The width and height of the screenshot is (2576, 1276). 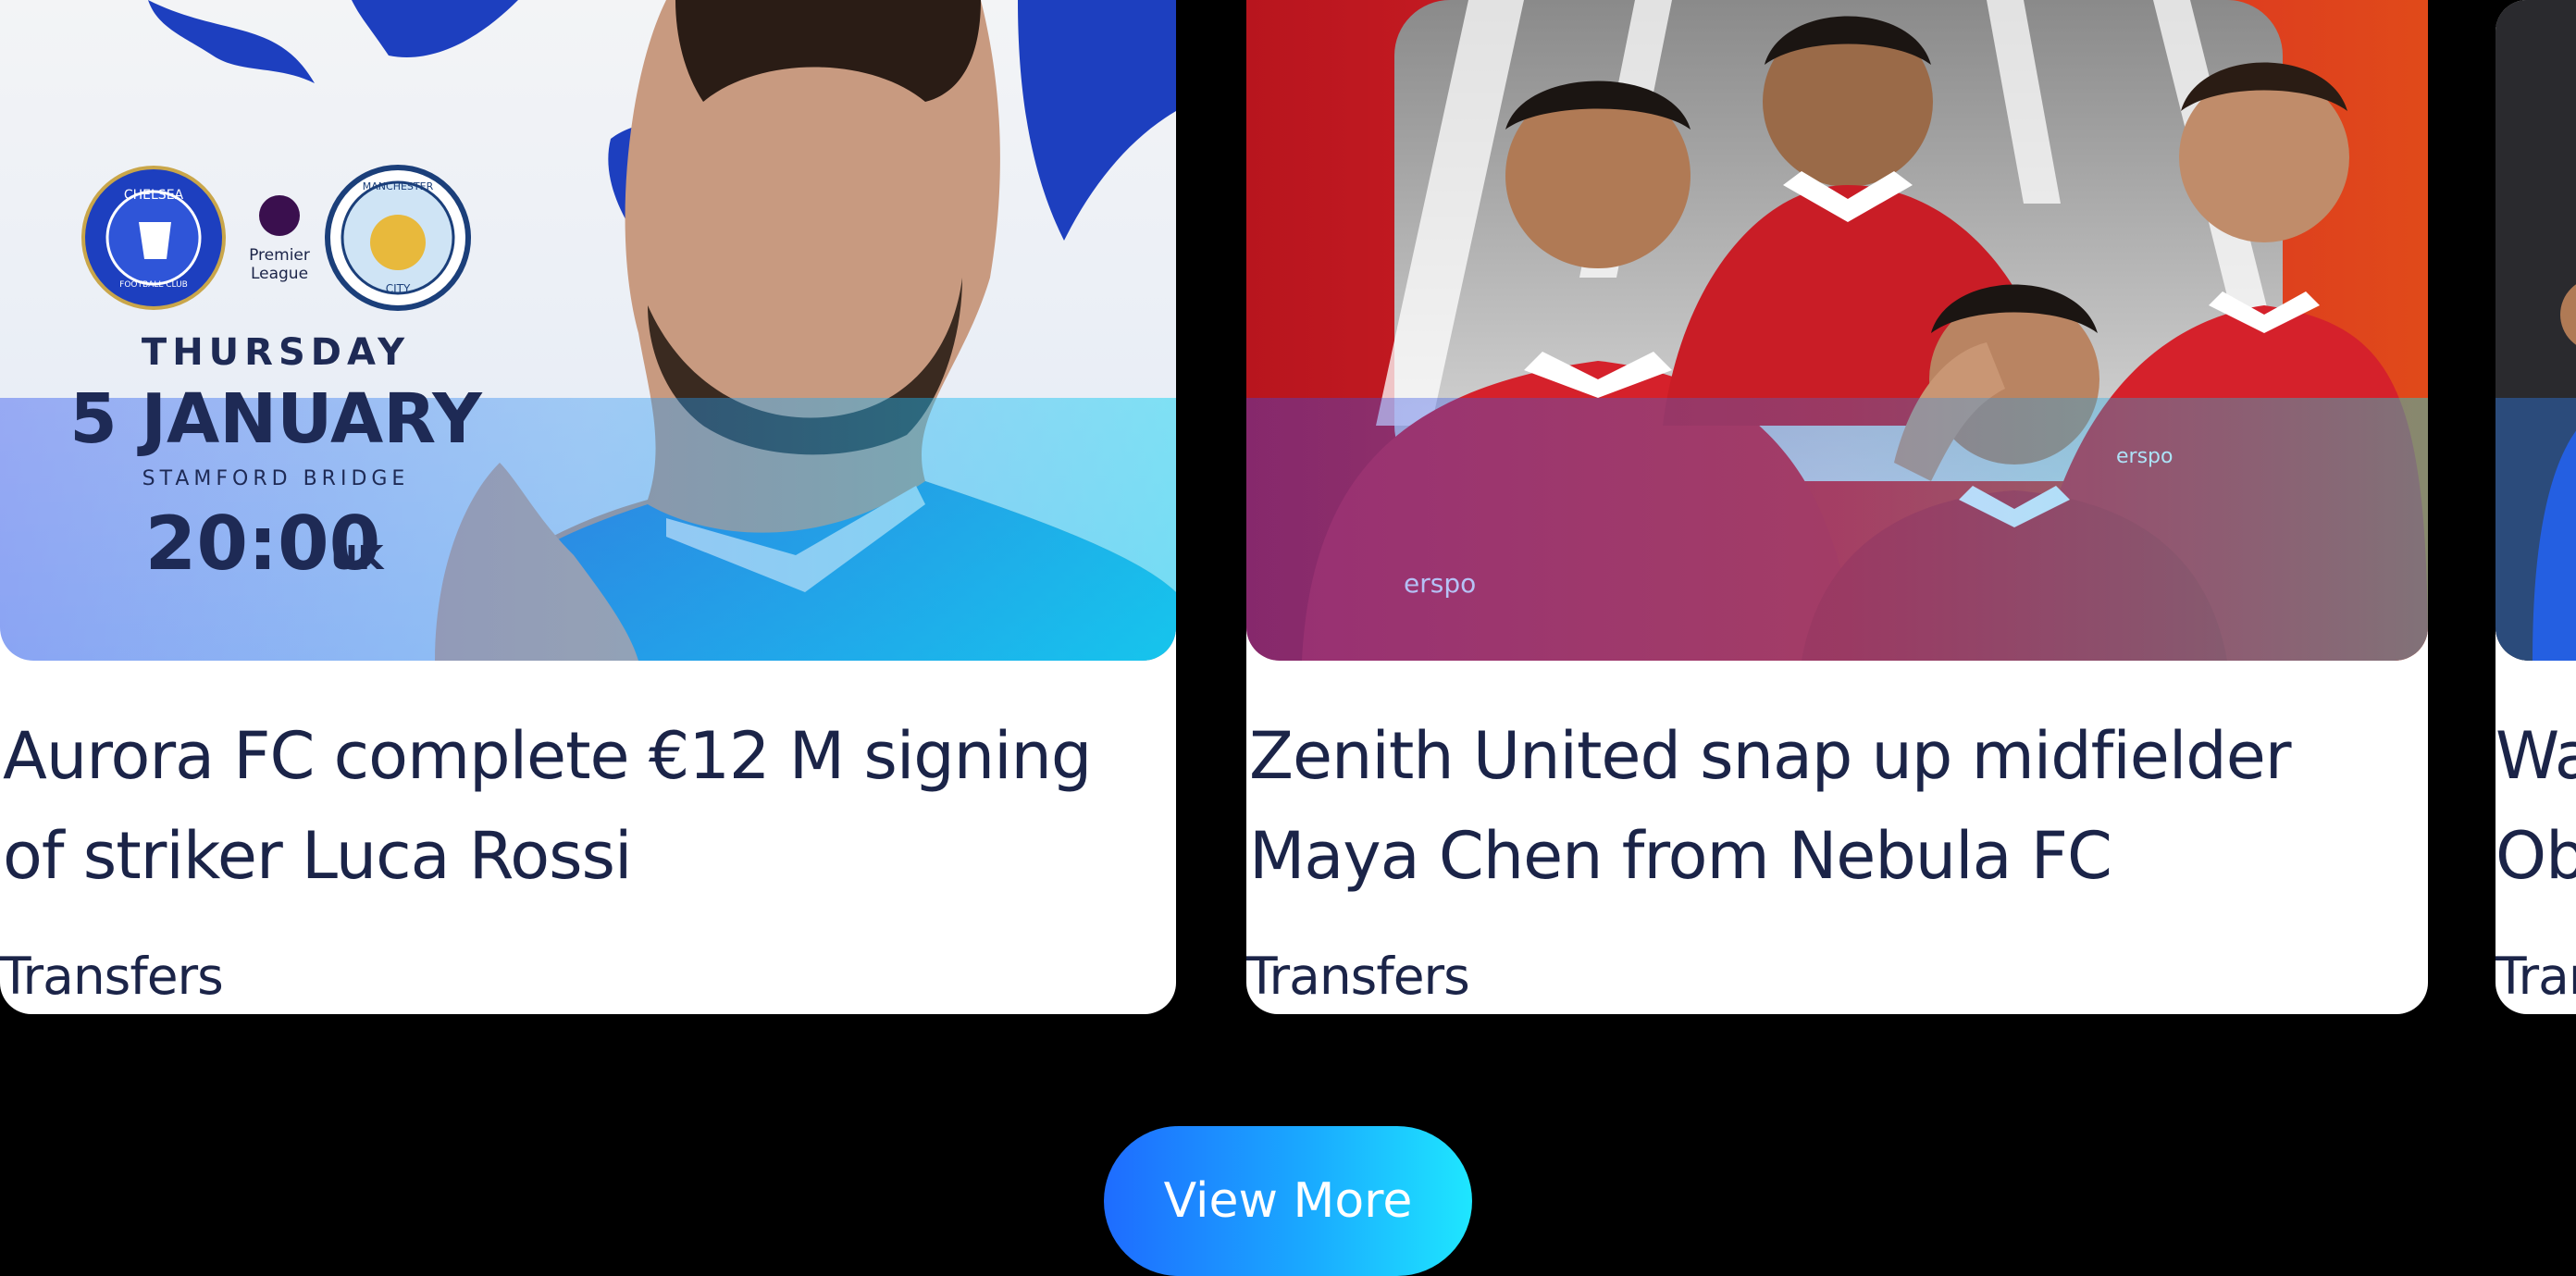 What do you see at coordinates (276, 419) in the screenshot?
I see `svg-text: 5 JANUARY` at bounding box center [276, 419].